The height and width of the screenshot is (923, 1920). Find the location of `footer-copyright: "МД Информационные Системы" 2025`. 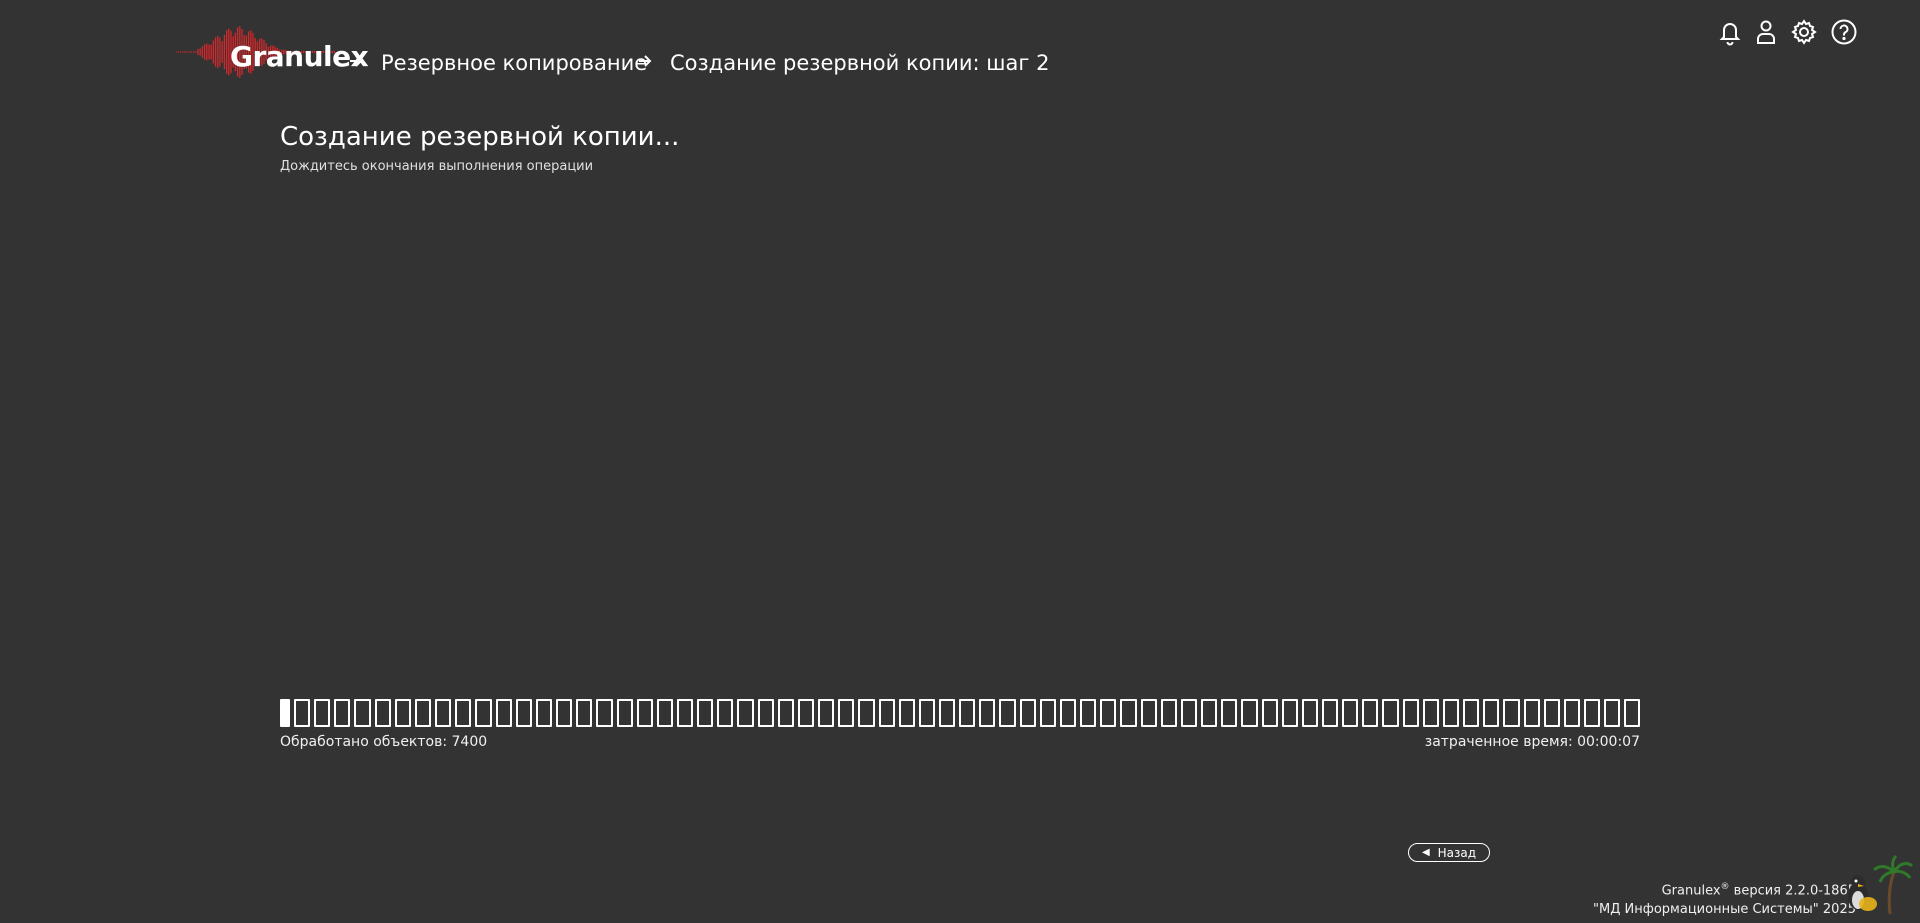

footer-copyright: "МД Информационные Системы" 2025 is located at coordinates (1724, 910).